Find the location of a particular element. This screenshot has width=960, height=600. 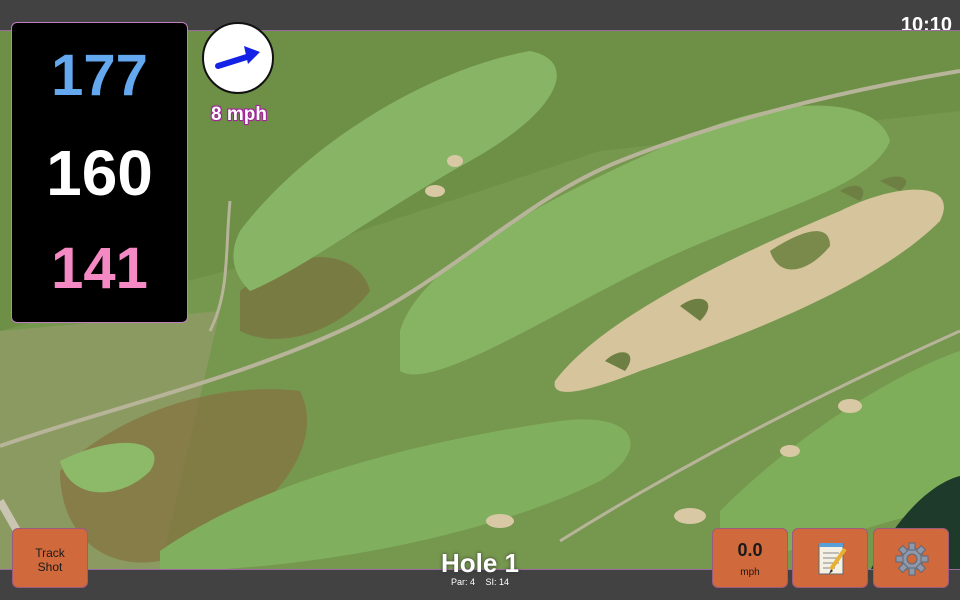

notes-button is located at coordinates (830, 558).